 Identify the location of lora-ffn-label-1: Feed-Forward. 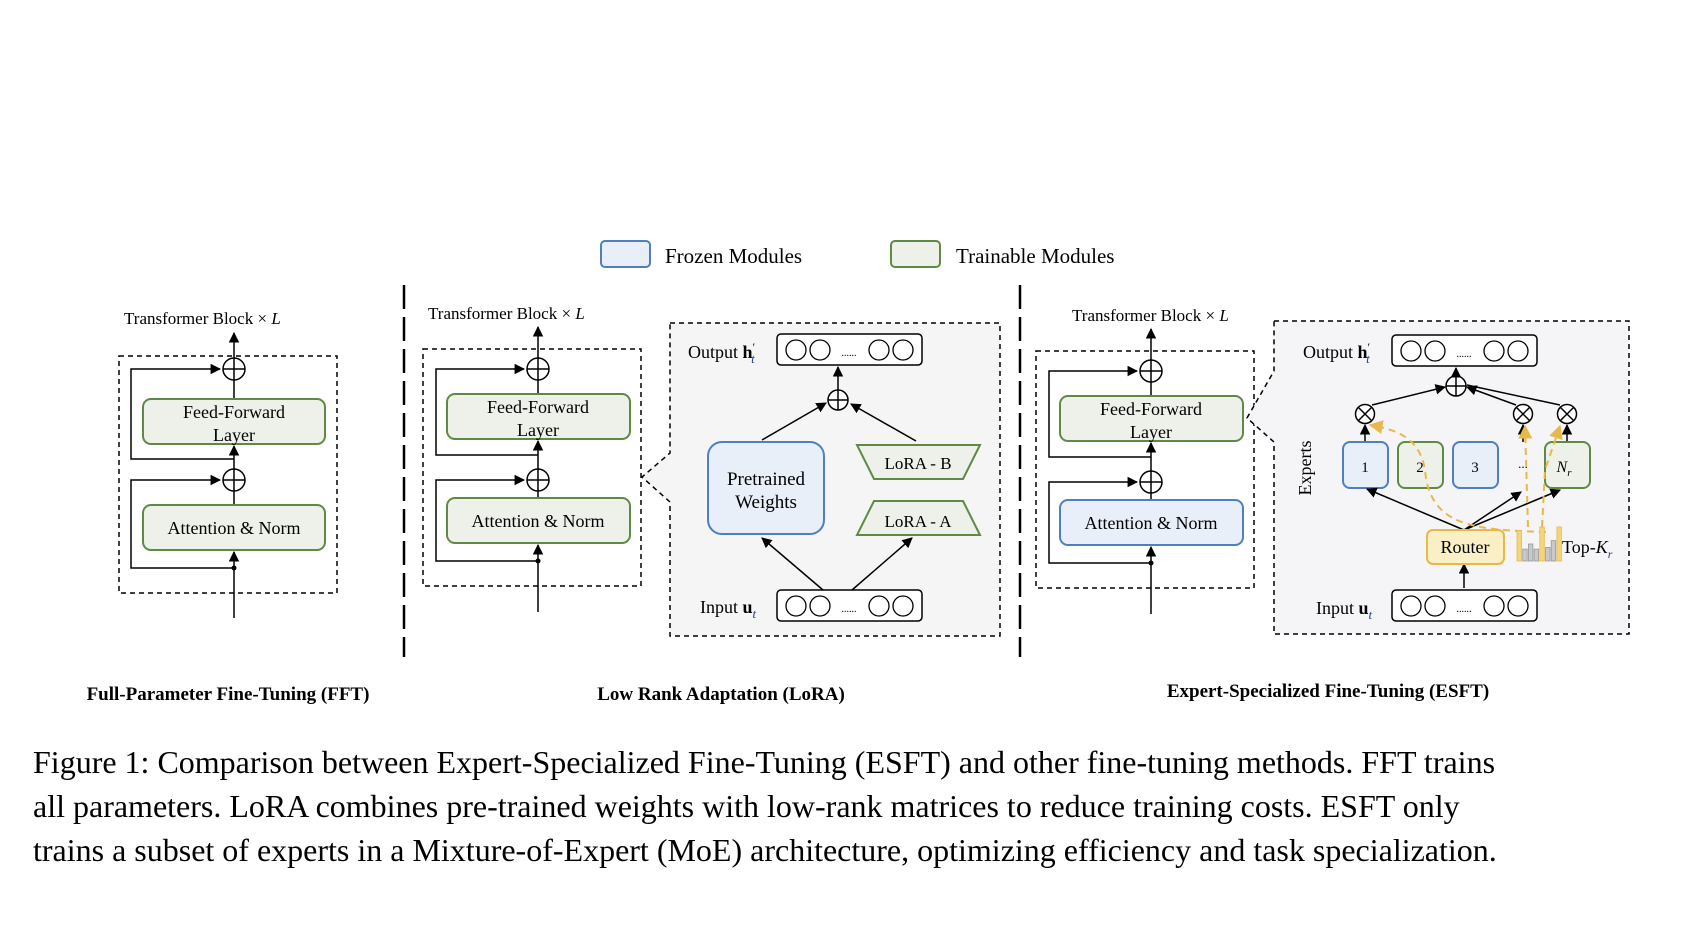
(538, 407).